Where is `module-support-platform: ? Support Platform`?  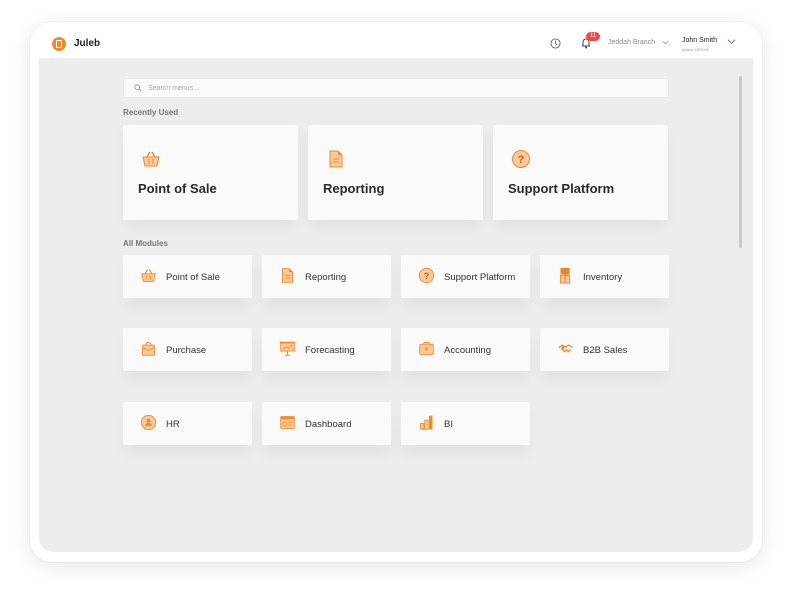
module-support-platform: ? Support Platform is located at coordinates (465, 276).